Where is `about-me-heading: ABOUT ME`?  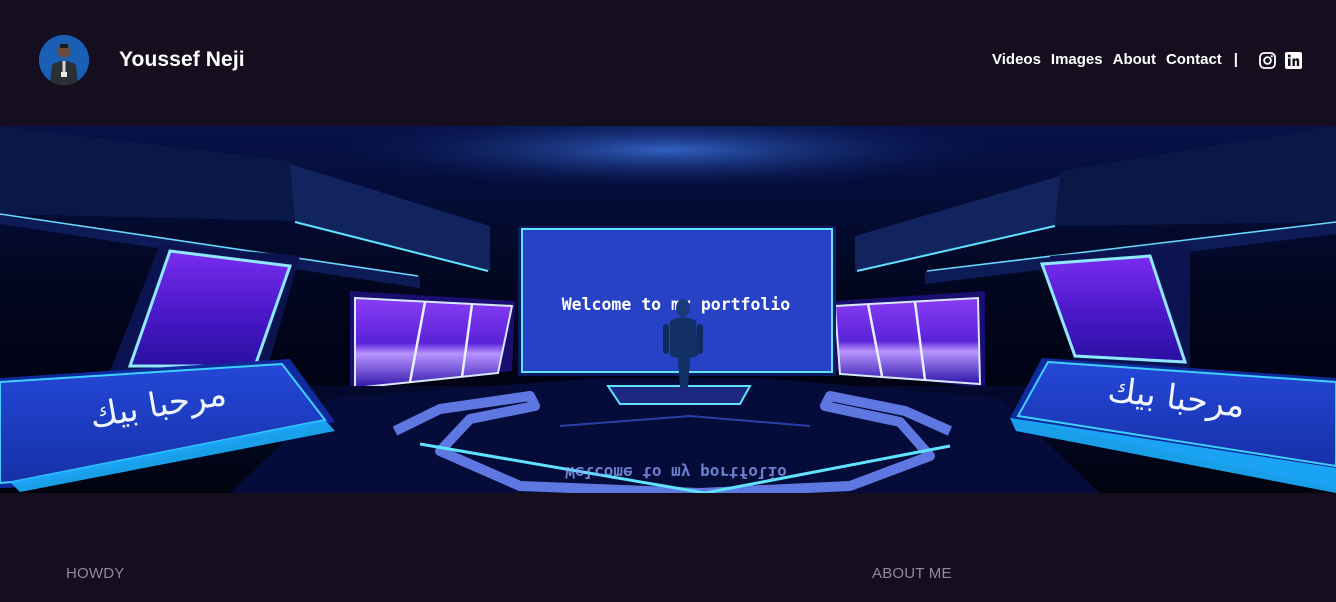
about-me-heading: ABOUT ME is located at coordinates (912, 573).